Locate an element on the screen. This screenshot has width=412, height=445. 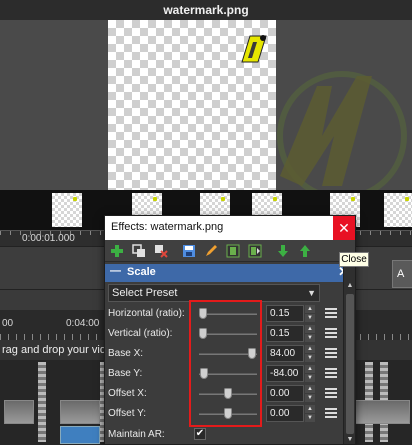
scale-effect-header: — Scale ✕ is located at coordinates (230, 273).